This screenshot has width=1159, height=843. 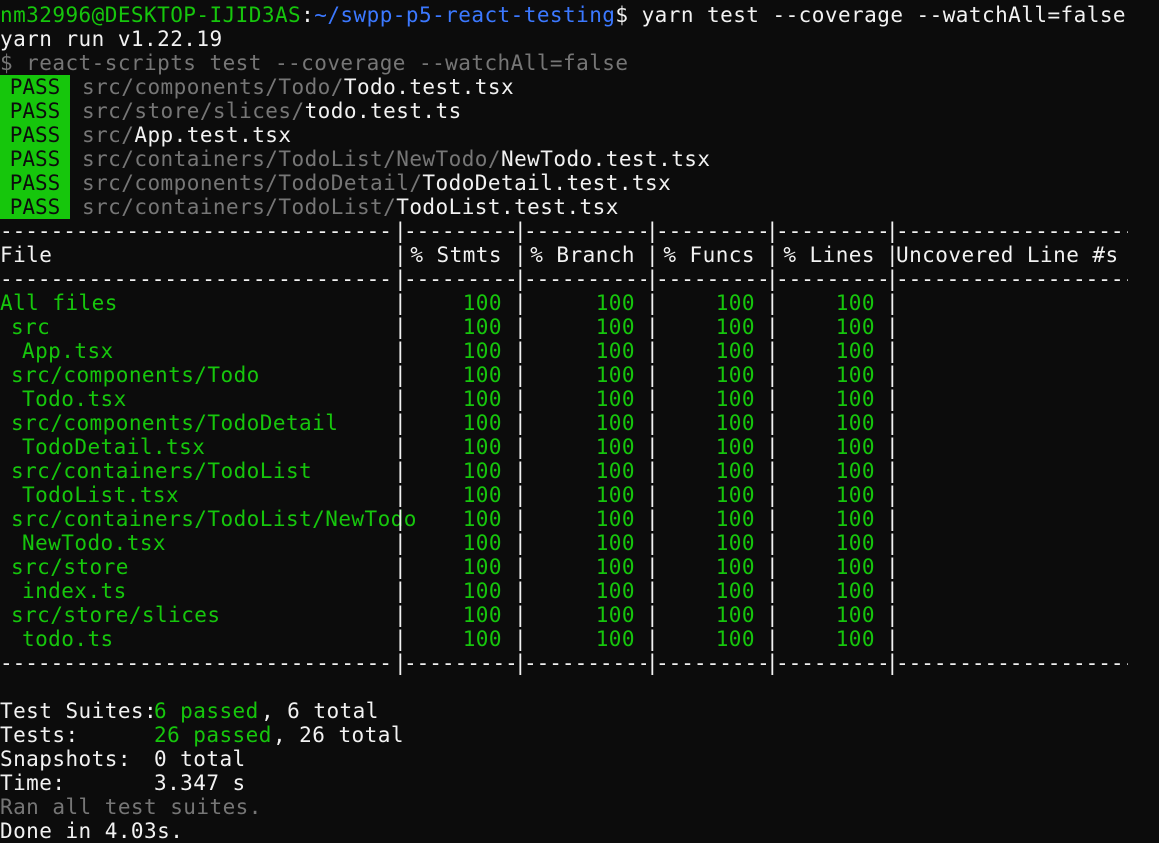 I want to click on suites-total: , 6 total, so click(x=320, y=711).